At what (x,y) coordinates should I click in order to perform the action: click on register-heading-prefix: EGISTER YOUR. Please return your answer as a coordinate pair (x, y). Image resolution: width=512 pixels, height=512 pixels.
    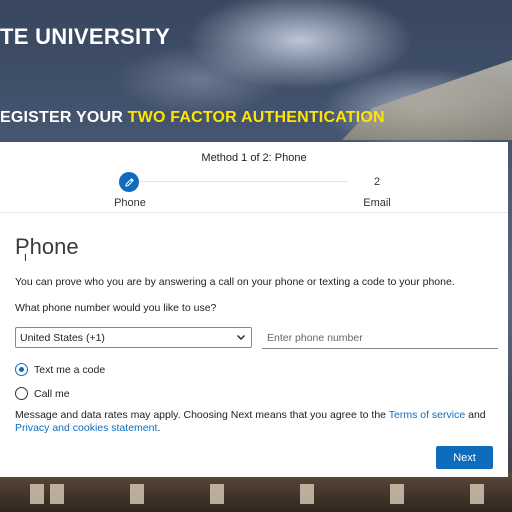
    Looking at the image, I should click on (64, 117).